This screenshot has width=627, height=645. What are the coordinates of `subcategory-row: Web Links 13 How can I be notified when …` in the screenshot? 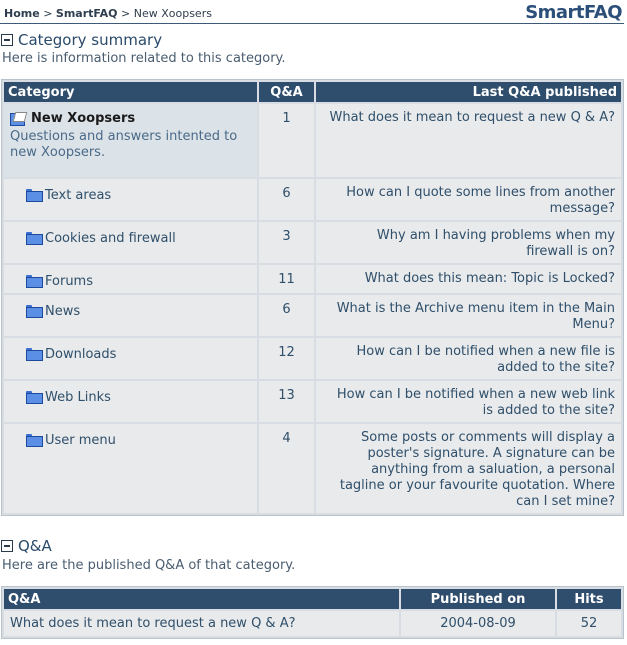 It's located at (312, 401).